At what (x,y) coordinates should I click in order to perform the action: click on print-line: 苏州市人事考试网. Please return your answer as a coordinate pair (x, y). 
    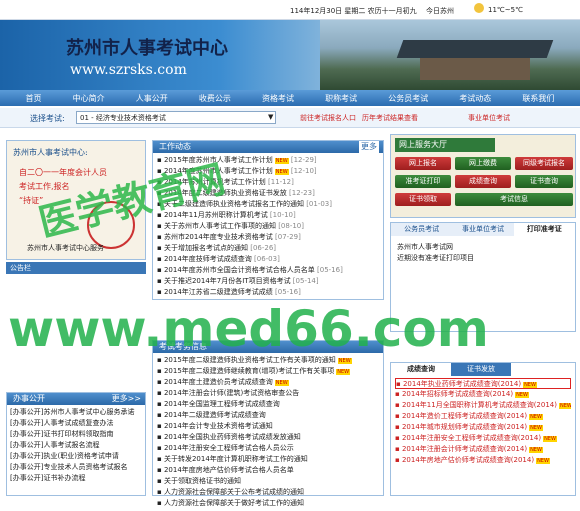
    Looking at the image, I should click on (483, 247).